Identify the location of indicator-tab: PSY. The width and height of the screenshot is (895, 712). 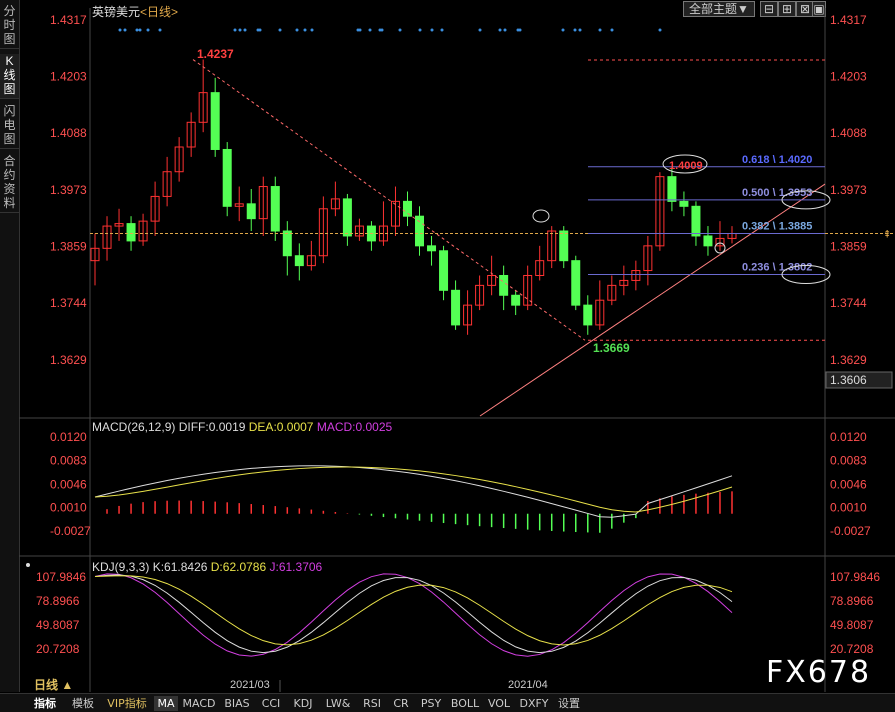
(431, 703).